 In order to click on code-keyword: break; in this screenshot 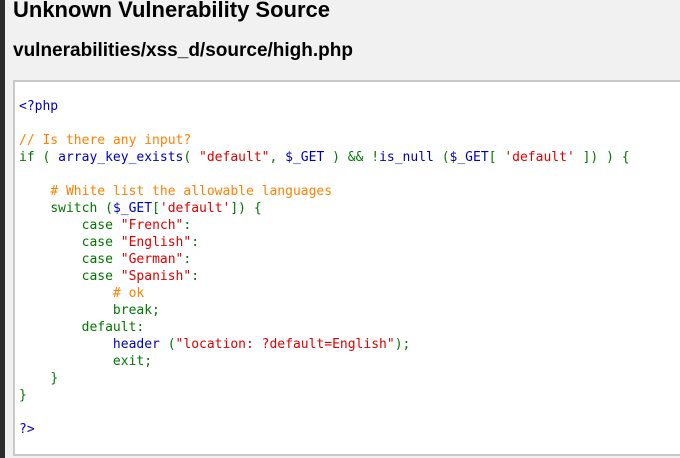, I will do `click(136, 310)`.